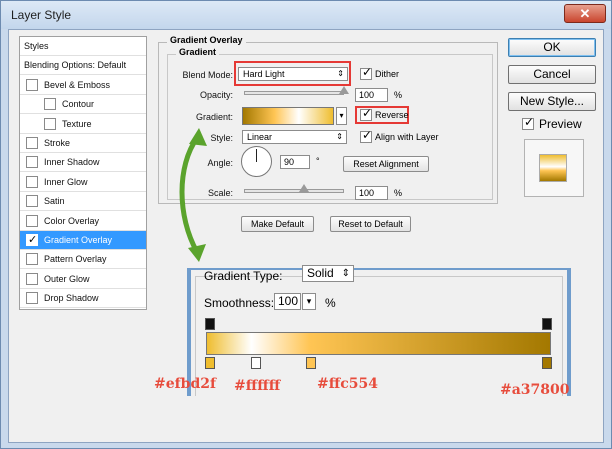 The width and height of the screenshot is (612, 449). Describe the element at coordinates (294, 93) in the screenshot. I see `opacity-slider` at that location.